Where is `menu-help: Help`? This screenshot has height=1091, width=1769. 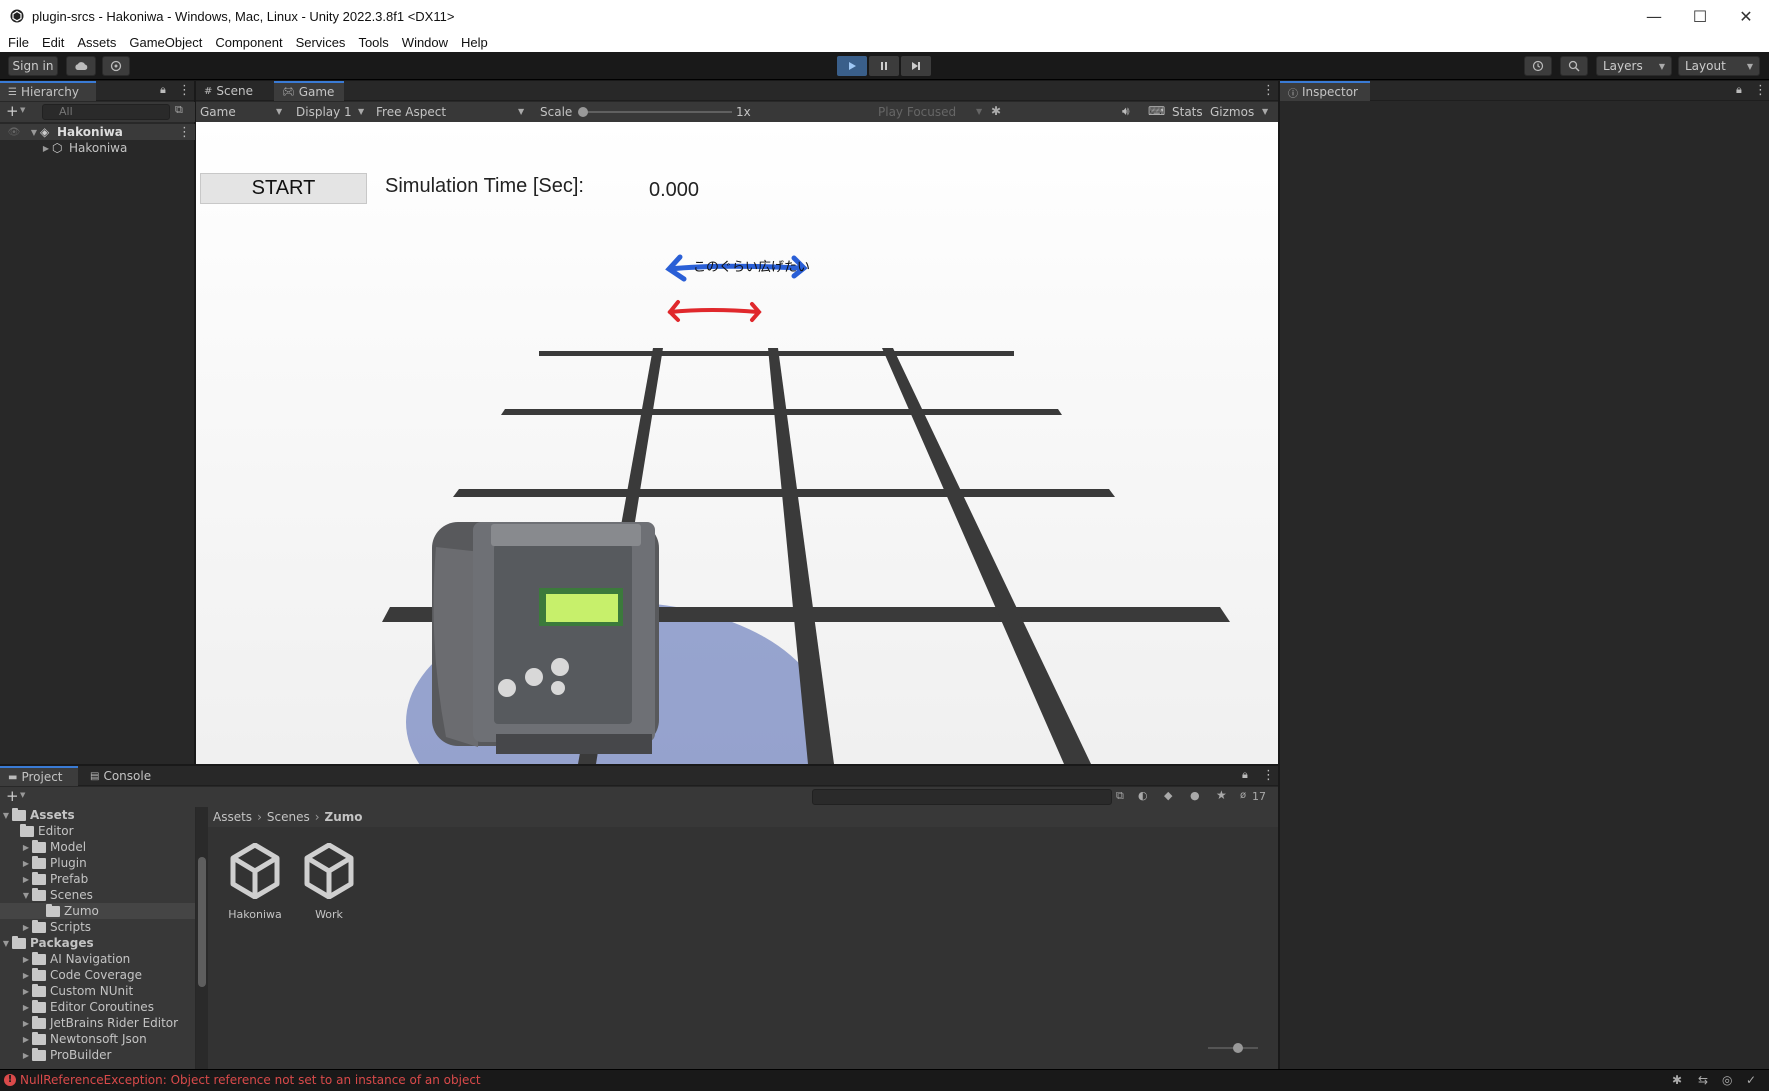
menu-help: Help is located at coordinates (474, 42).